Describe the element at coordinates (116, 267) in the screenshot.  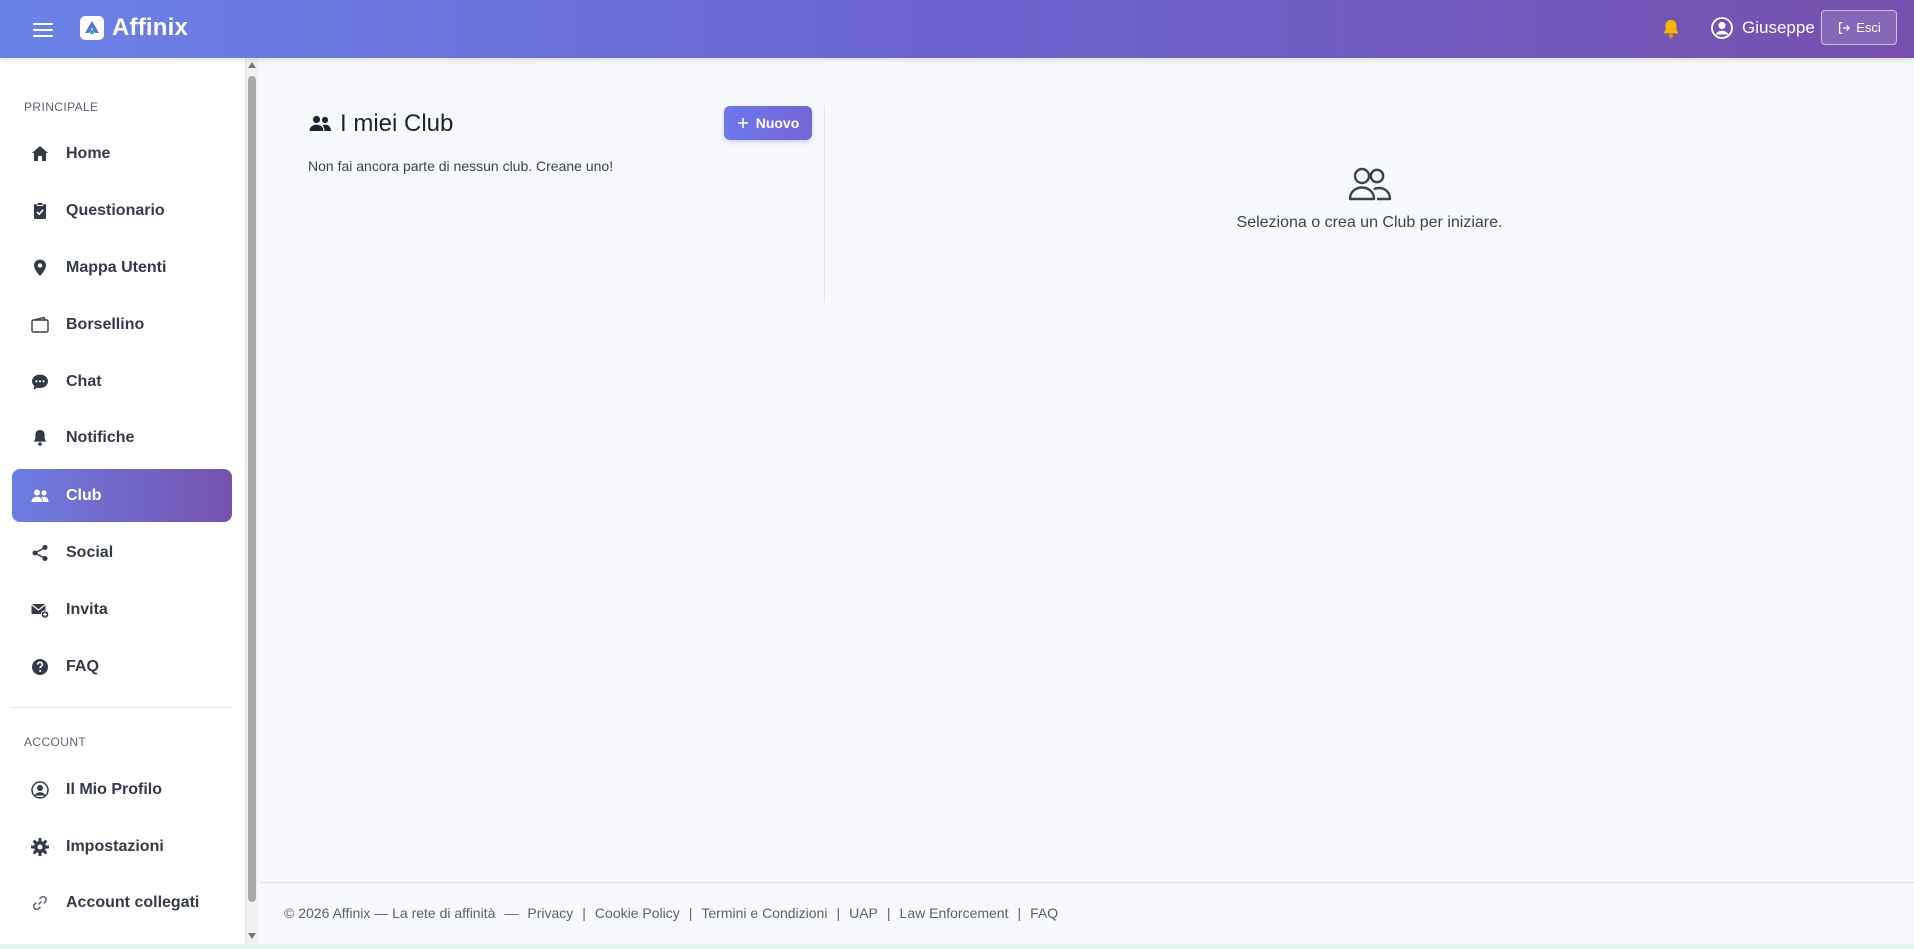
I see `sidebar-item-label: Mappa Utenti` at that location.